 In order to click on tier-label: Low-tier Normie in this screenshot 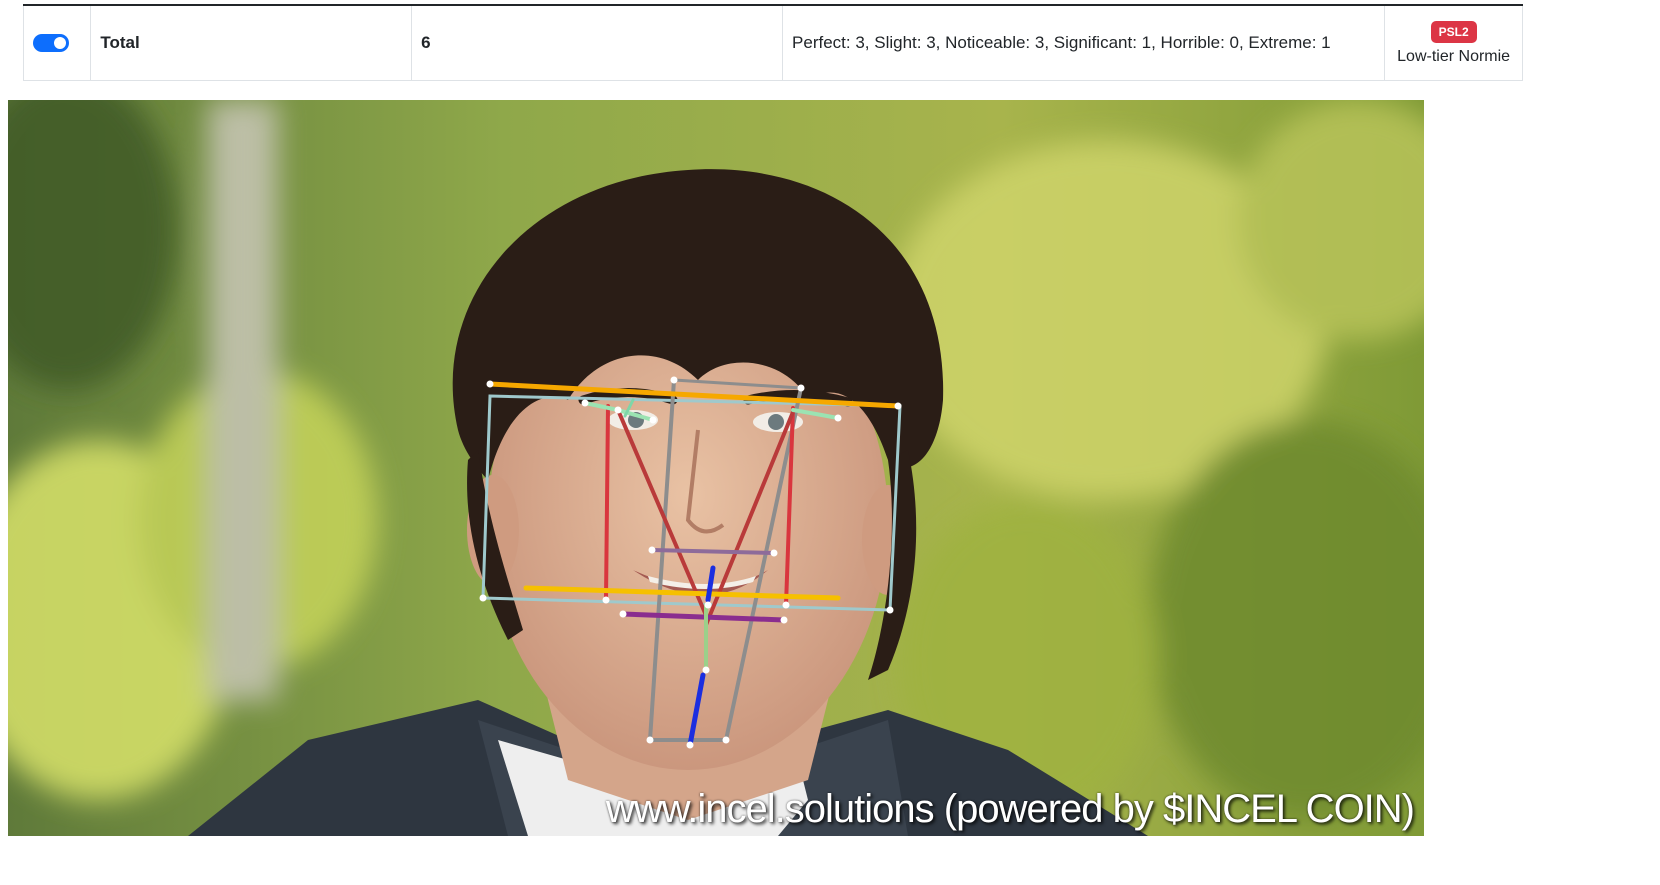, I will do `click(1454, 56)`.